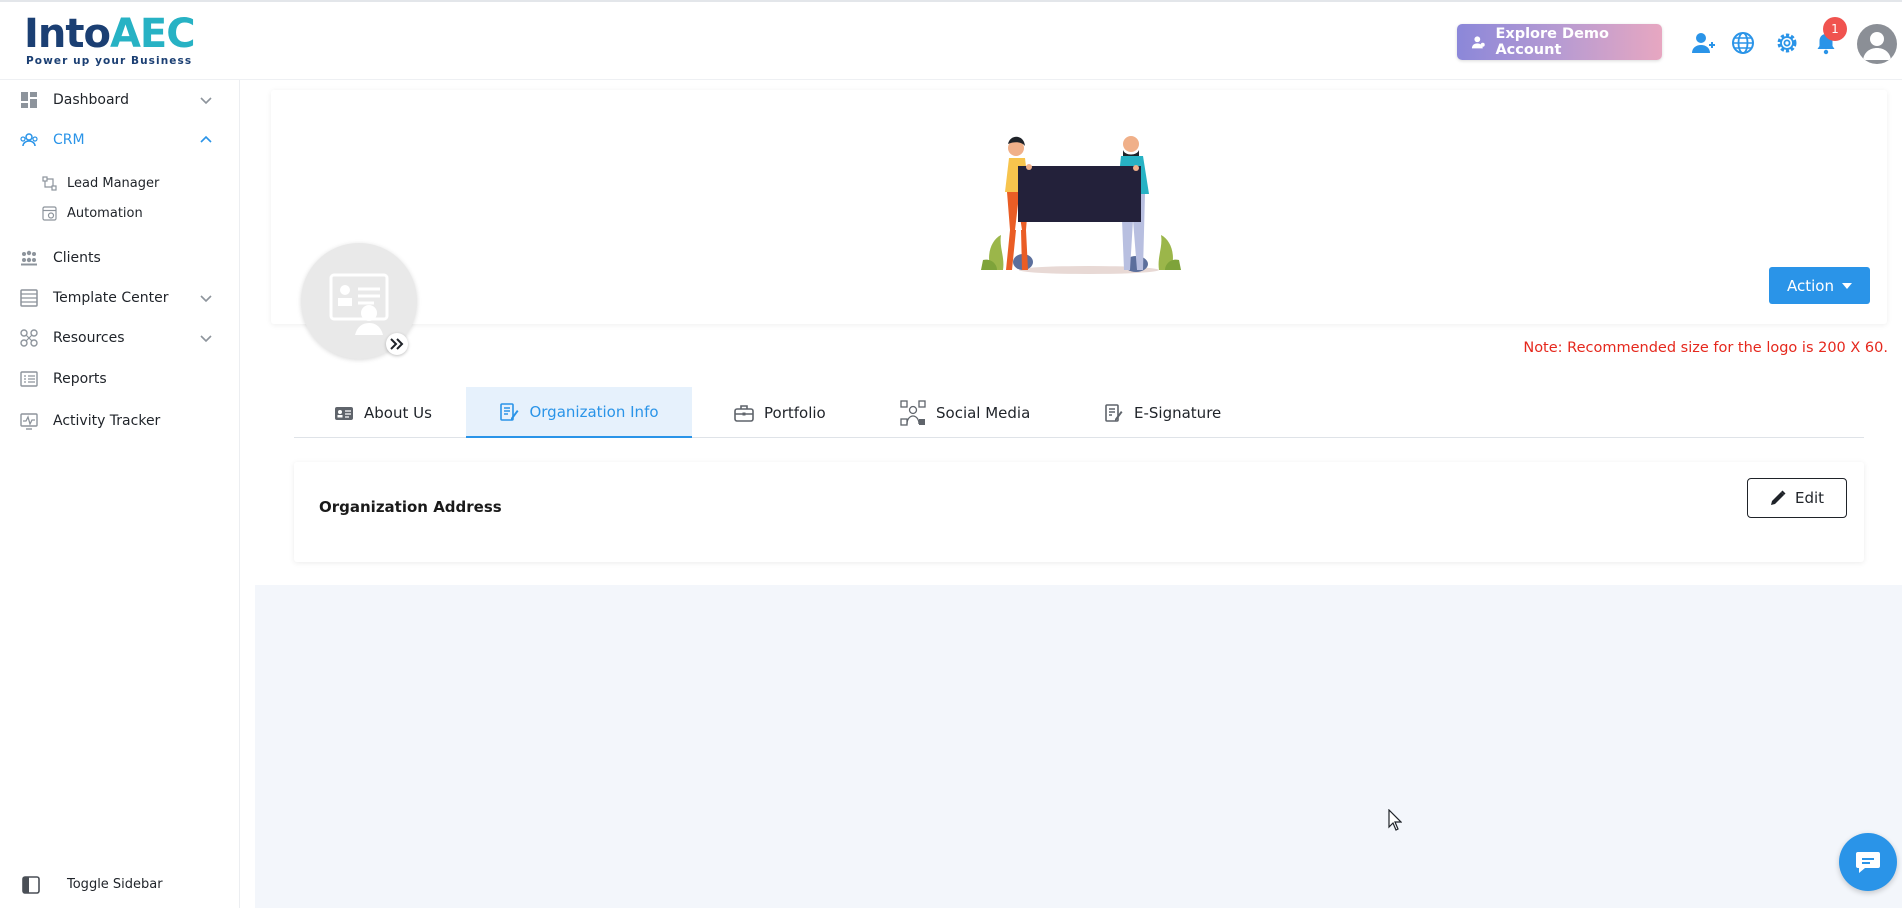 This screenshot has width=1902, height=908. I want to click on globe-icon, so click(1743, 43).